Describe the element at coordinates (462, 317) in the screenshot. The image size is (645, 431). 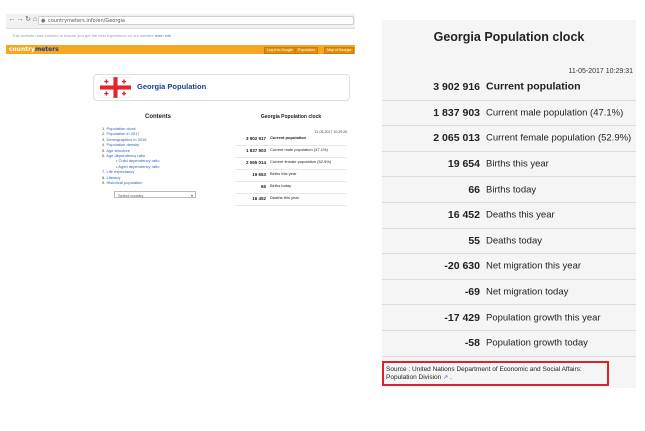
I see `clock-row-value: -17 429` at that location.